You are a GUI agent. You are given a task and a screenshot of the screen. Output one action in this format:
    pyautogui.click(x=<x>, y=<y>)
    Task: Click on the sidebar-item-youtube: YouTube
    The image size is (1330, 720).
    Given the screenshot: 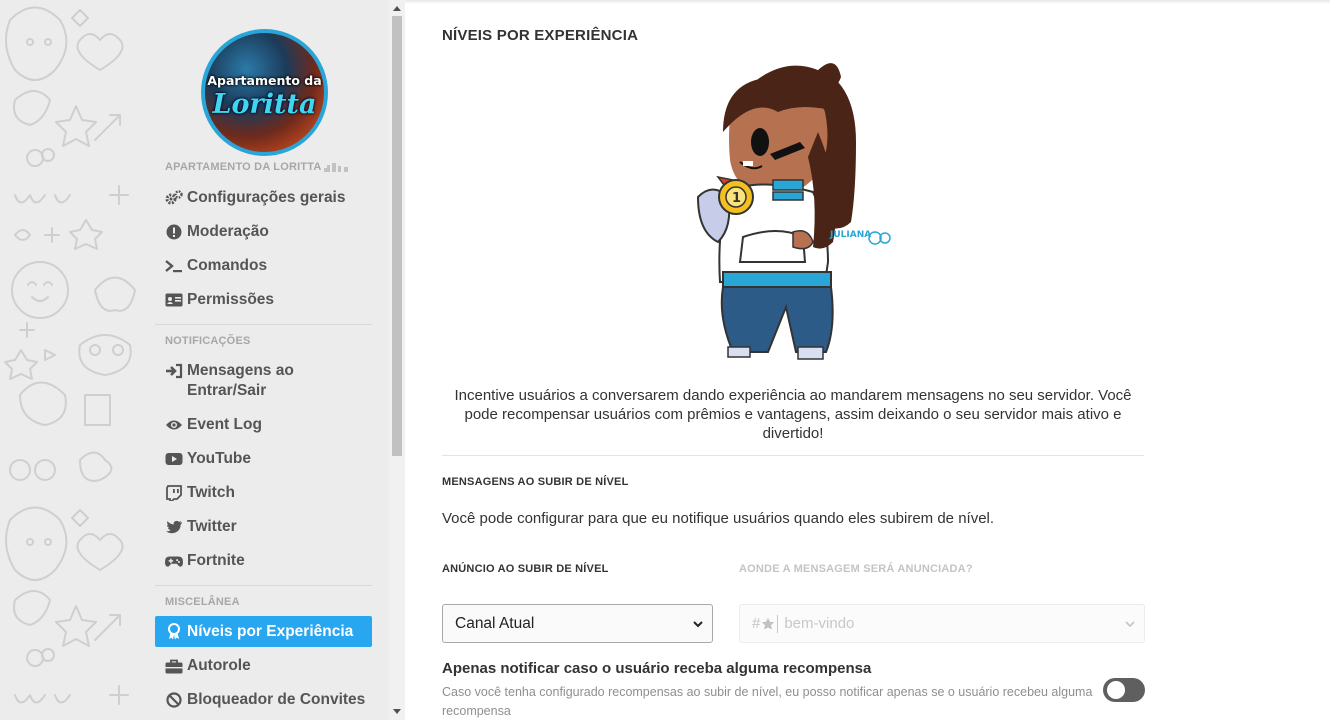 What is the action you would take?
    pyautogui.click(x=263, y=459)
    